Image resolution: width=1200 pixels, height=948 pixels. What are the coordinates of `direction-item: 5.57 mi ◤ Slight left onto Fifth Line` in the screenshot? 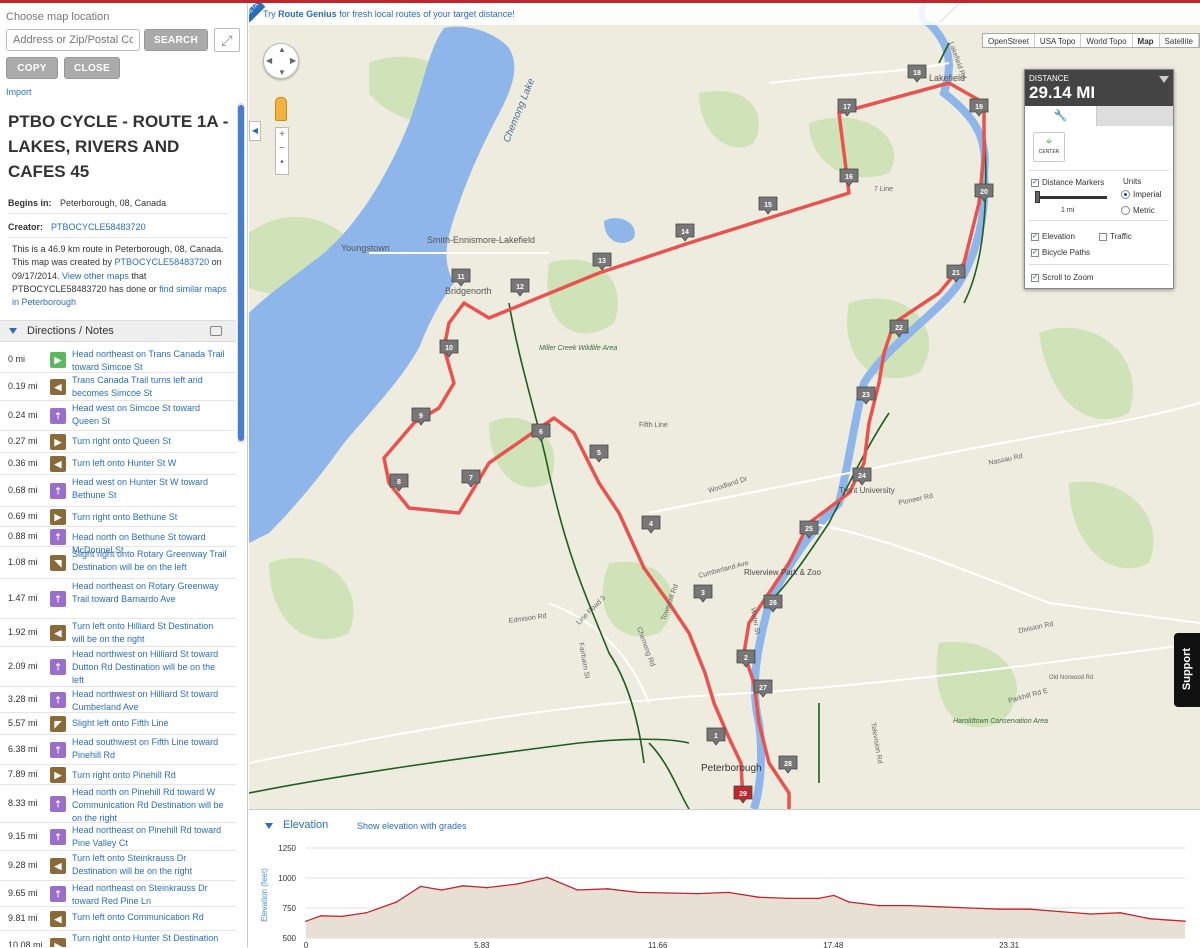 It's located at (118, 724).